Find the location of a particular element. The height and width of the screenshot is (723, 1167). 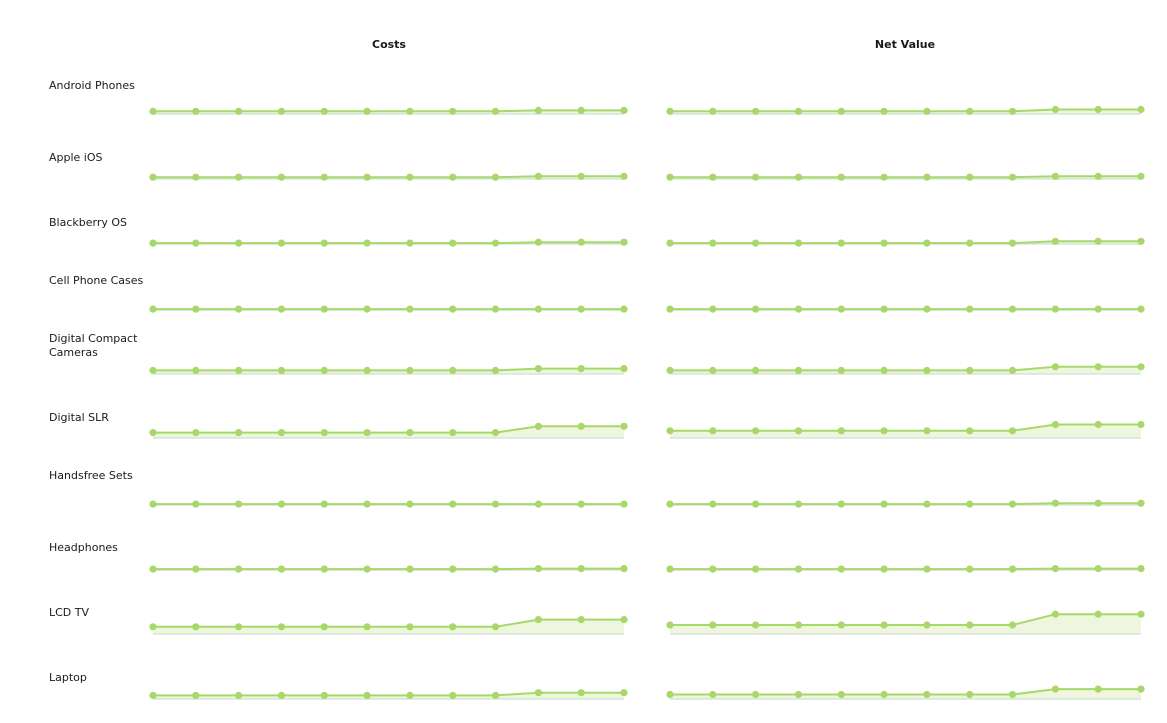

sparkline-line-row7-costs is located at coordinates (388, 569).